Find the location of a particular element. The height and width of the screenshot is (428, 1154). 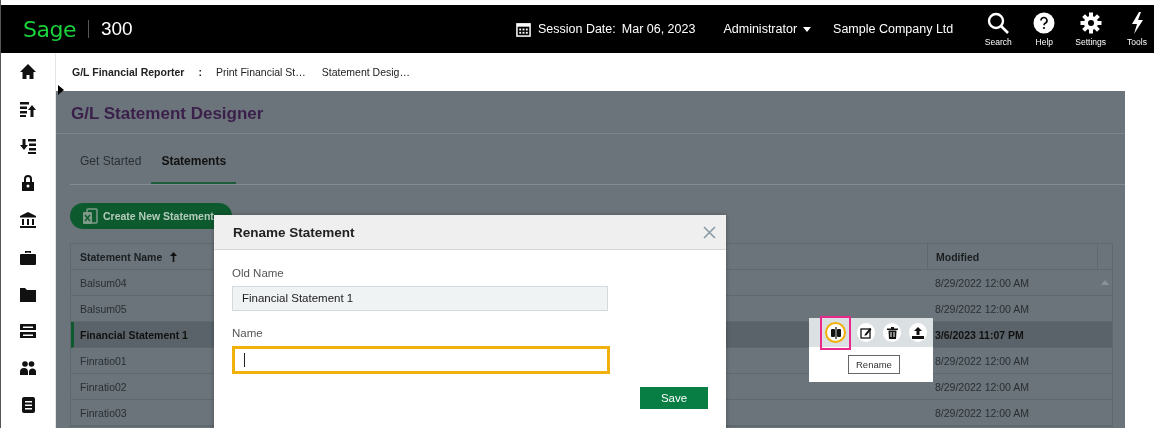

search-icon is located at coordinates (998, 22).